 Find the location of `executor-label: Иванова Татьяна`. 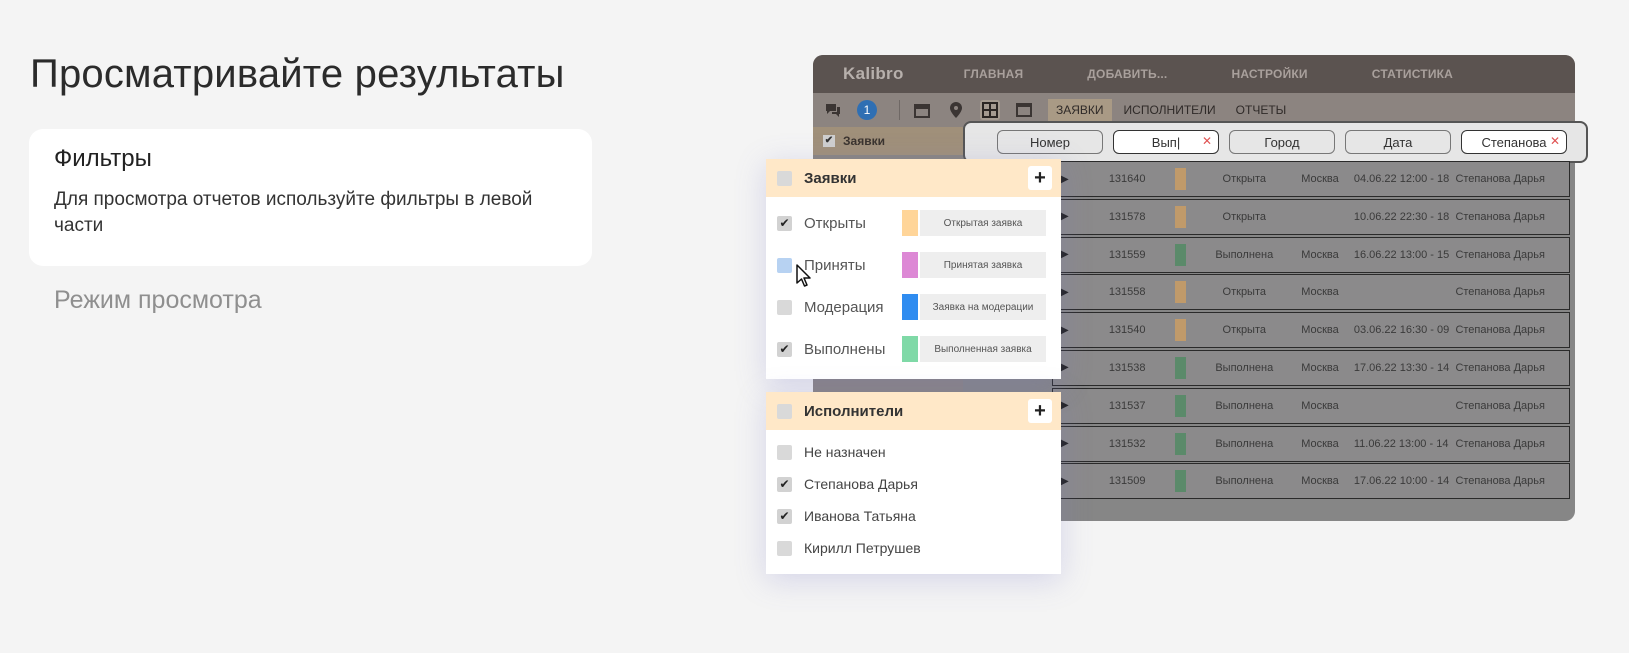

executor-label: Иванова Татьяна is located at coordinates (860, 516).